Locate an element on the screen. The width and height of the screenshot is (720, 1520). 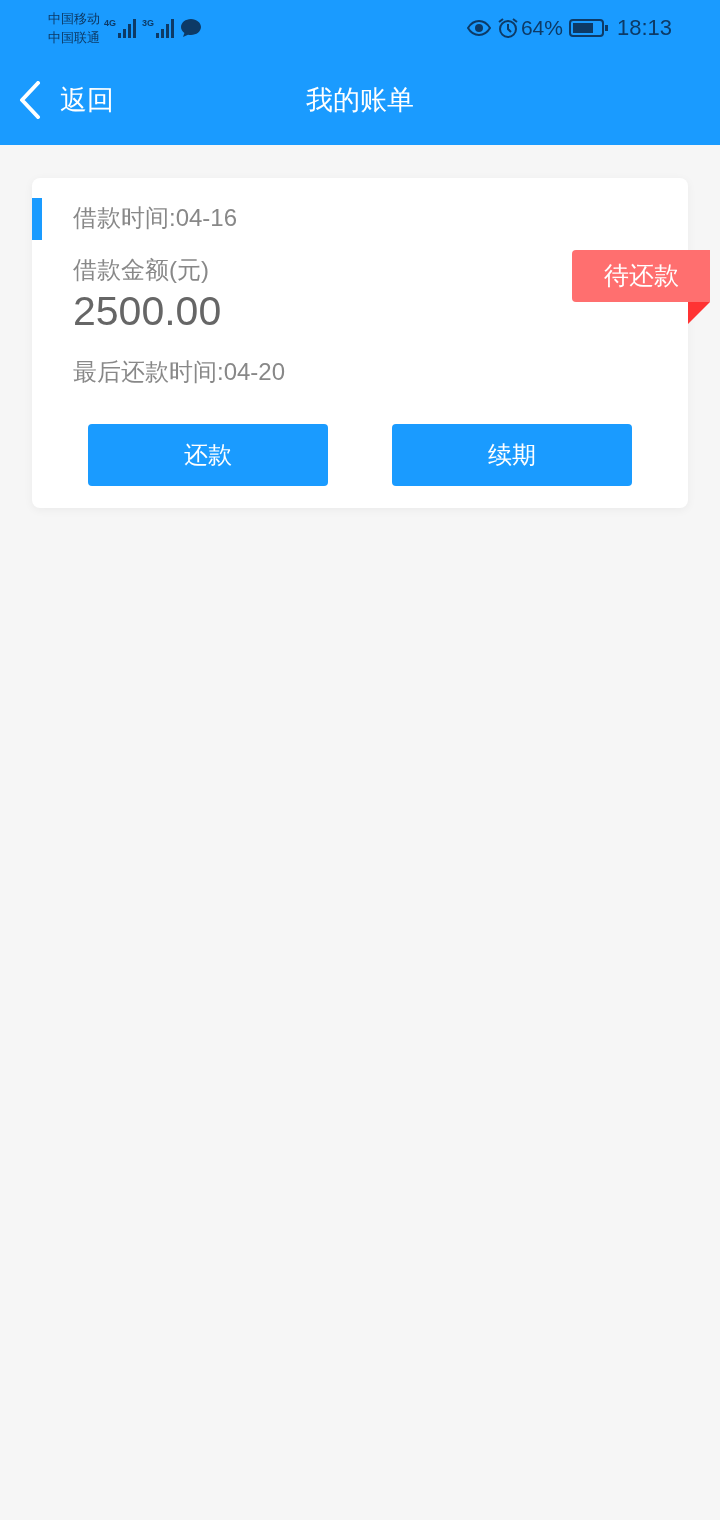
battery-percent: 64% is located at coordinates (541, 27).